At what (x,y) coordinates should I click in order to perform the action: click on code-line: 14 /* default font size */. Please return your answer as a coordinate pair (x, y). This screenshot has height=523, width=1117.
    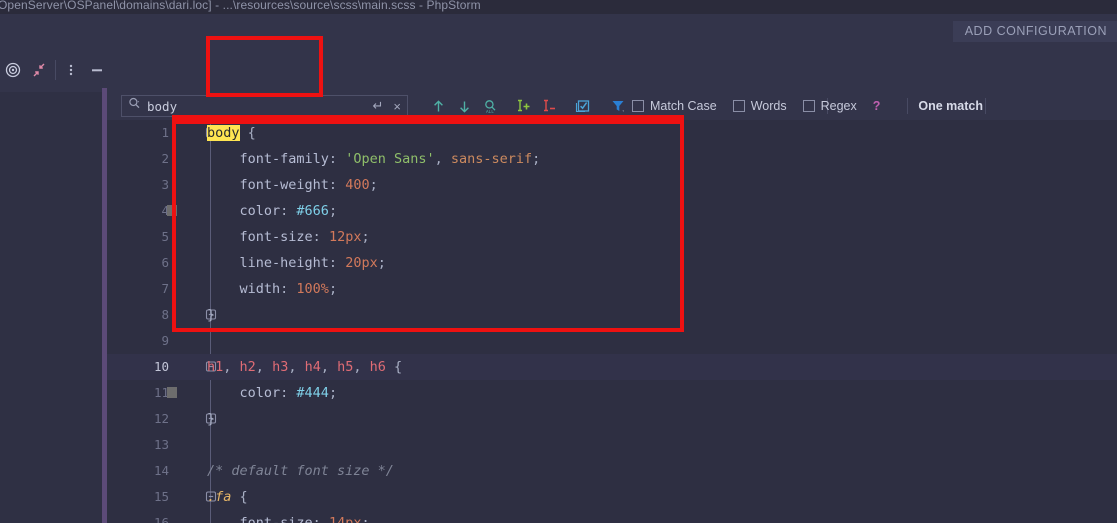
    Looking at the image, I should click on (612, 471).